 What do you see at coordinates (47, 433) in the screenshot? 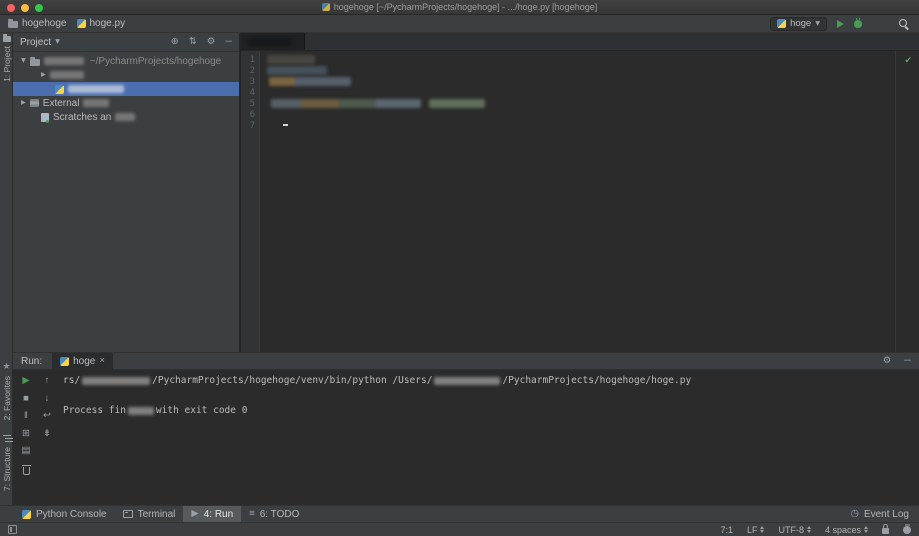
I see `scroll-to-end-icon: ⇟` at bounding box center [47, 433].